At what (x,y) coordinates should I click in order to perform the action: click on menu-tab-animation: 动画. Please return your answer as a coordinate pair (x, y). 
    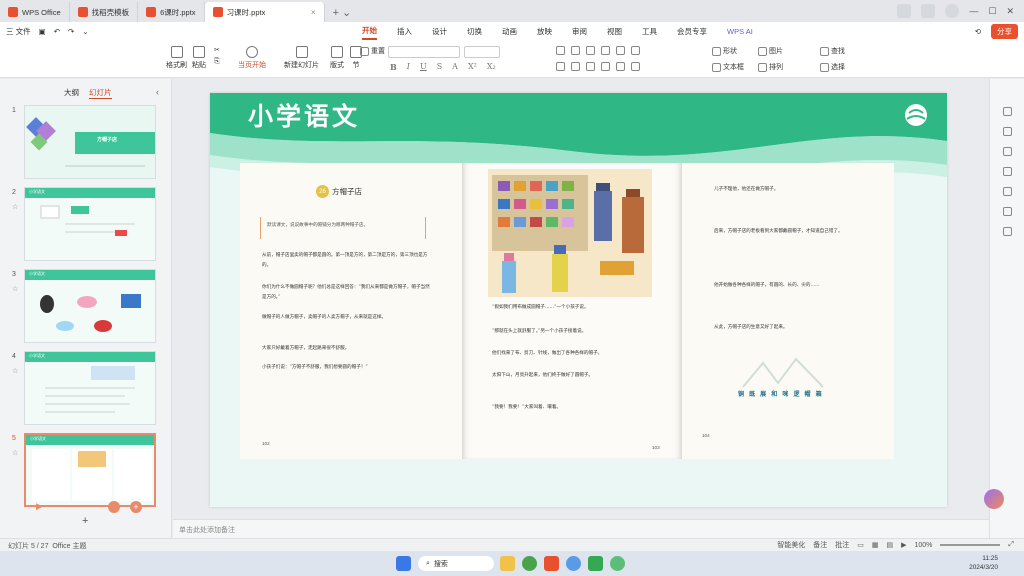
    Looking at the image, I should click on (509, 31).